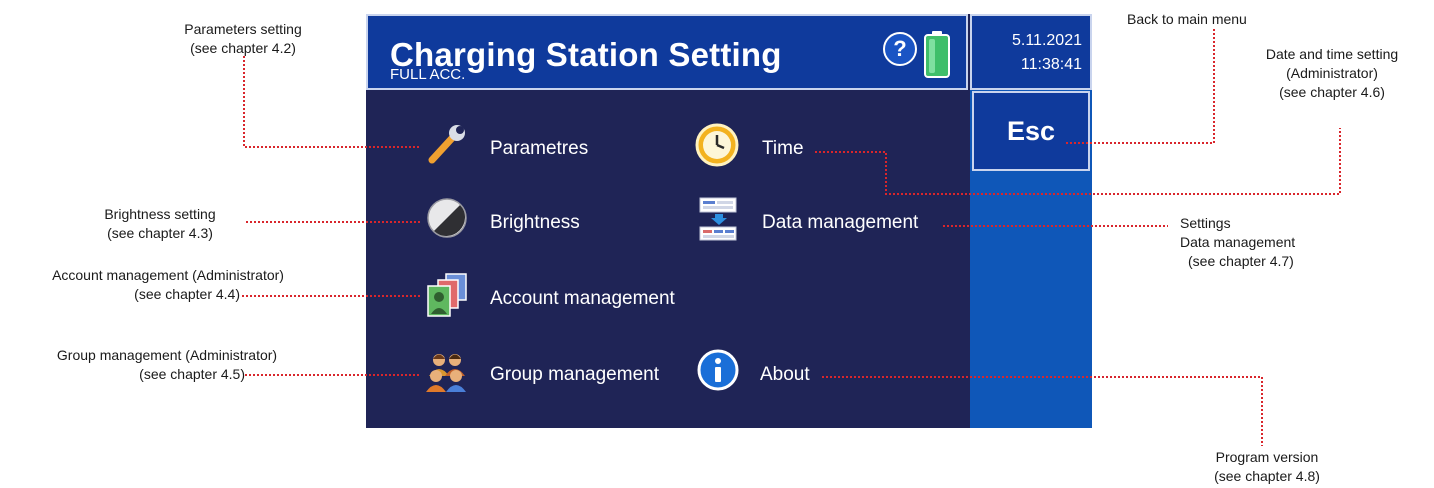 This screenshot has width=1434, height=488. I want to click on menu-item-brightness: Brightness, so click(524, 221).